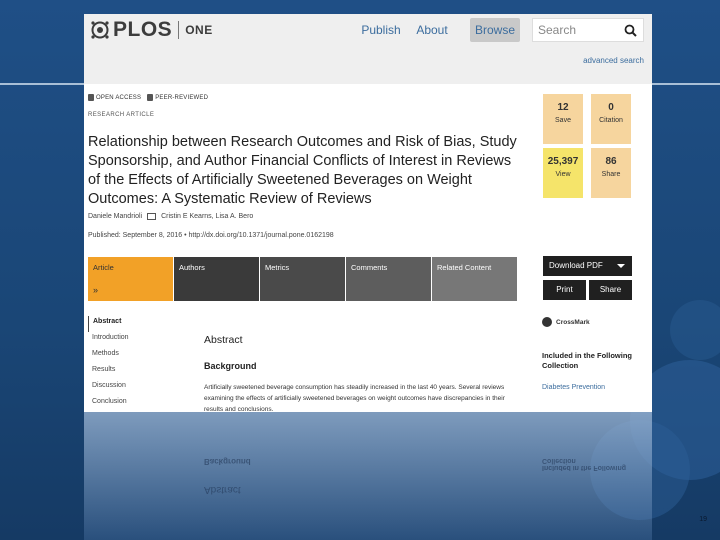 The height and width of the screenshot is (540, 720). Describe the element at coordinates (222, 489) in the screenshot. I see `reflection-abstract: Abstract` at that location.